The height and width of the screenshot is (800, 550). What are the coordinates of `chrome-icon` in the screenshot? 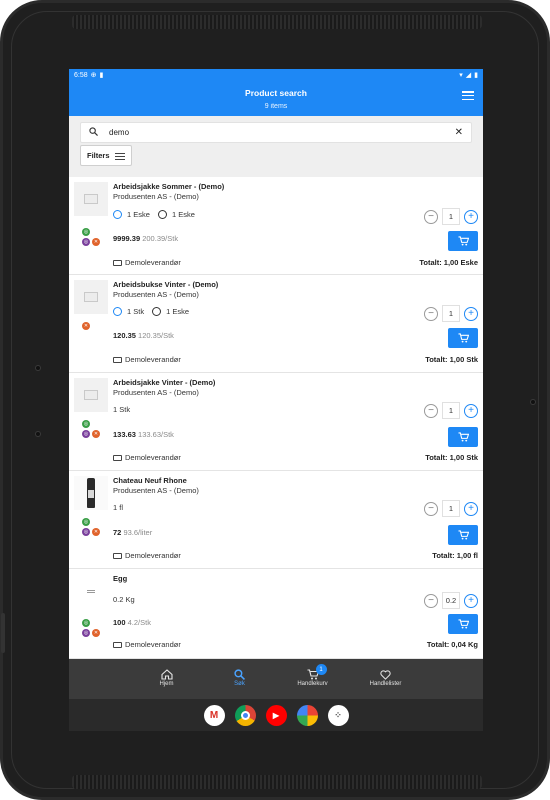 It's located at (245, 715).